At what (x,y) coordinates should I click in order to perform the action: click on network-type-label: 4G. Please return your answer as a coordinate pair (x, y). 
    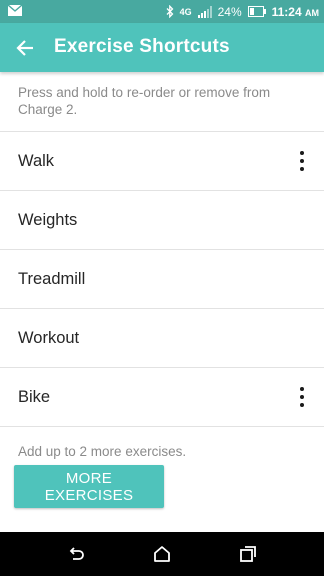
    Looking at the image, I should click on (185, 11).